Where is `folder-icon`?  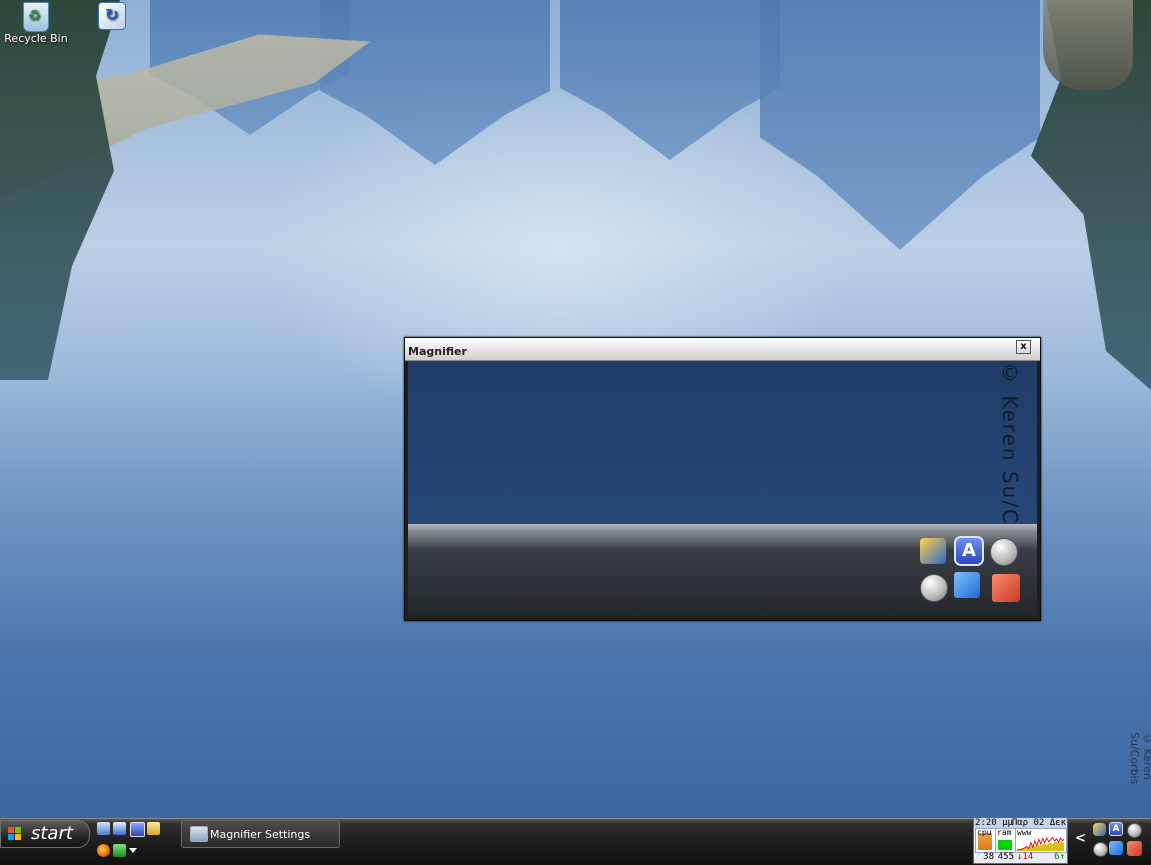 folder-icon is located at coordinates (153, 828).